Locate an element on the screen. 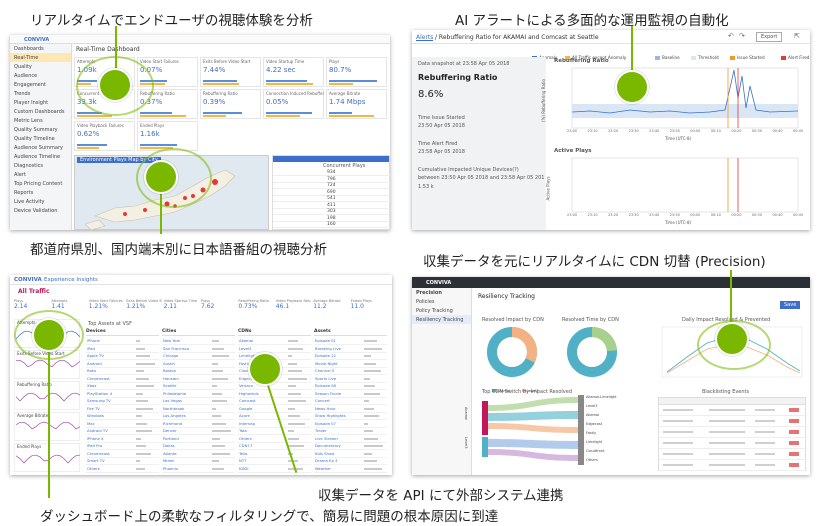  metric-tile: Exits Before Video Start 7.44% is located at coordinates (230, 72).